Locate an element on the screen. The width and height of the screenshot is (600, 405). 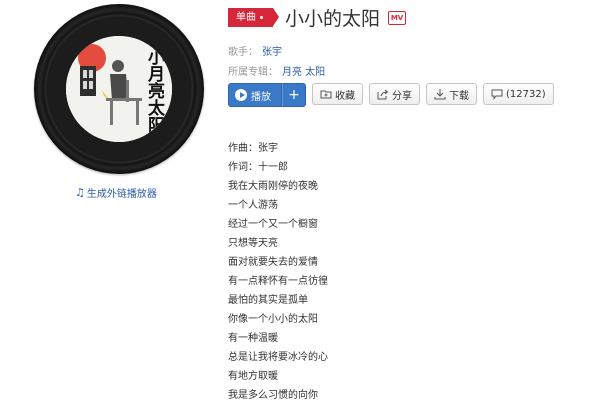
action-bar: 播放 + 收藏 分享 下载 (12732) is located at coordinates (391, 95).